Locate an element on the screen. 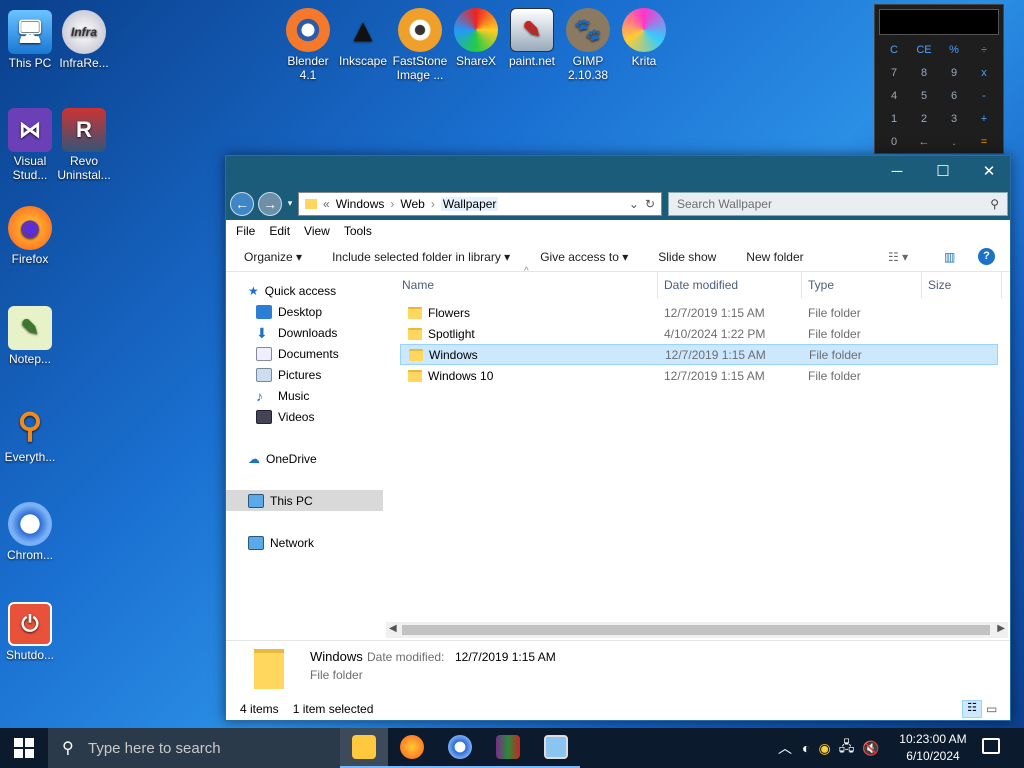 The image size is (1024, 768). breadcrumb-windows: Windows is located at coordinates (360, 204).